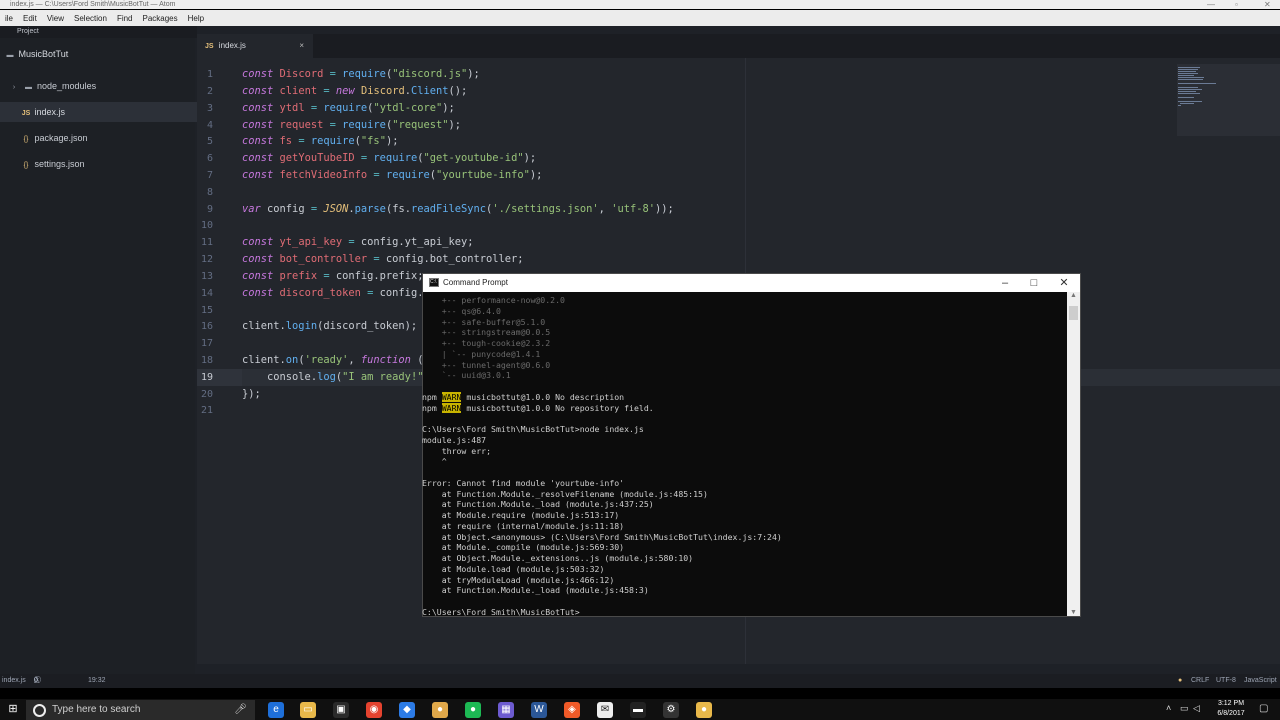 This screenshot has width=1280, height=720. Describe the element at coordinates (1073, 295) in the screenshot. I see `scroll-up-icon: ▲` at that location.